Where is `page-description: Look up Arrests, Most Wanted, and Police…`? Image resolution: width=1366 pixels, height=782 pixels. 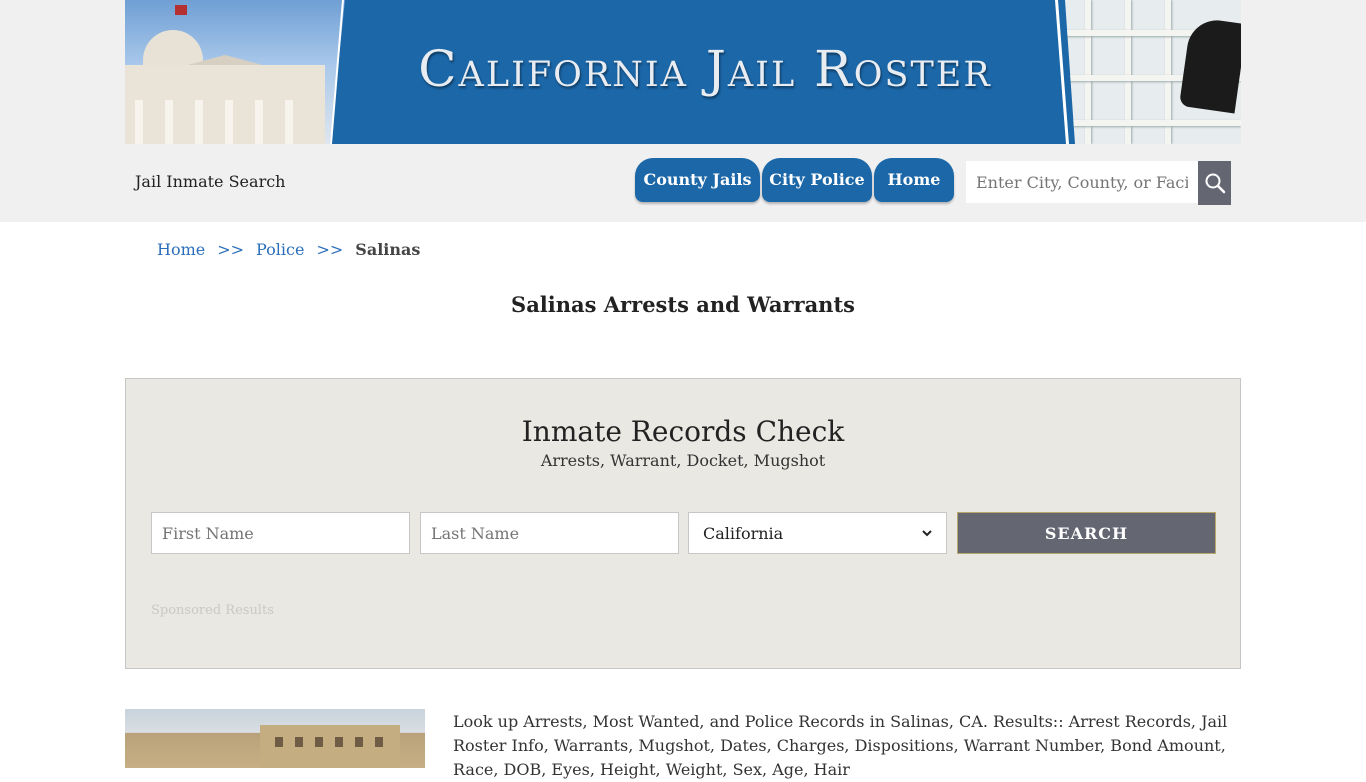 page-description: Look up Arrests, Most Wanted, and Police… is located at coordinates (840, 745).